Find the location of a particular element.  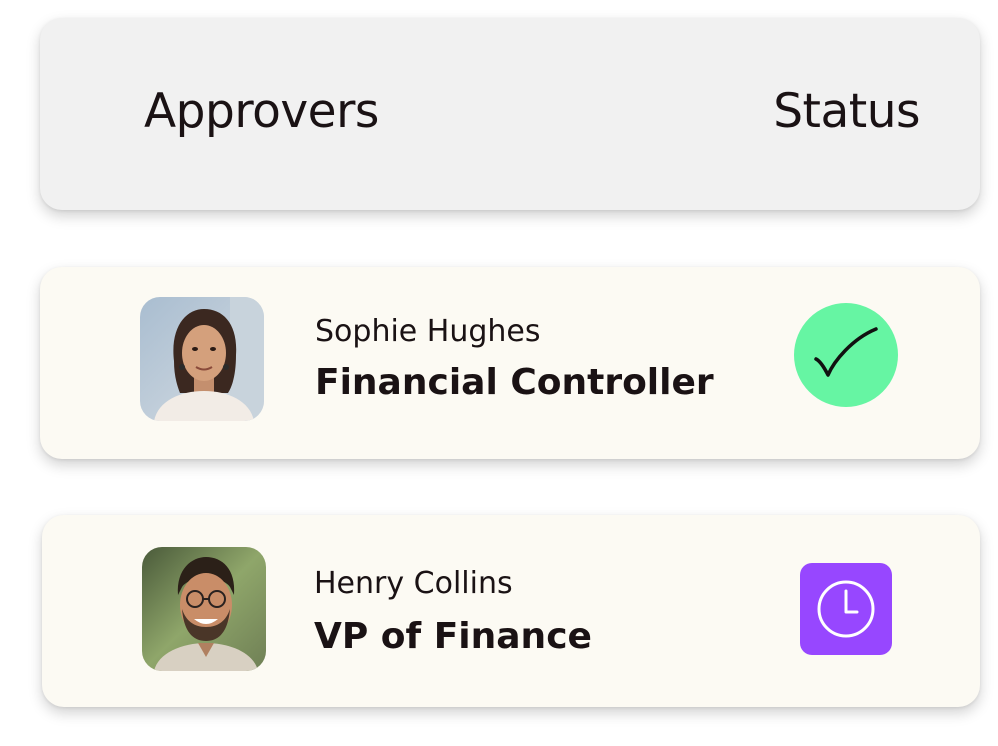

status-column-header: Status is located at coordinates (846, 111).